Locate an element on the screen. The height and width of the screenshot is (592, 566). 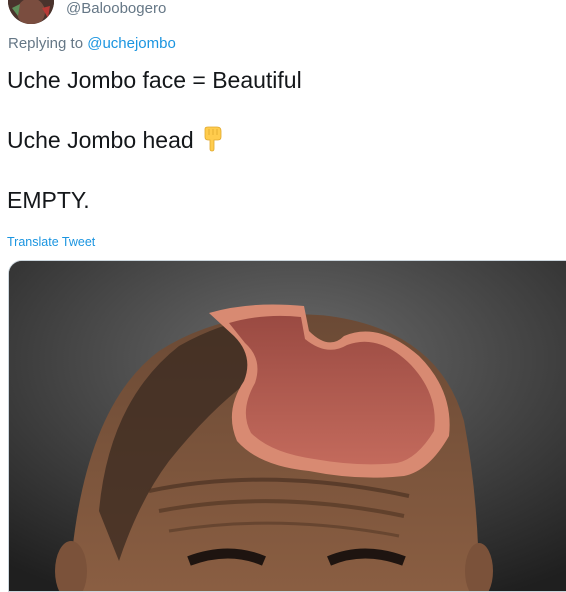
replying-prefix: Replying to is located at coordinates (48, 43).